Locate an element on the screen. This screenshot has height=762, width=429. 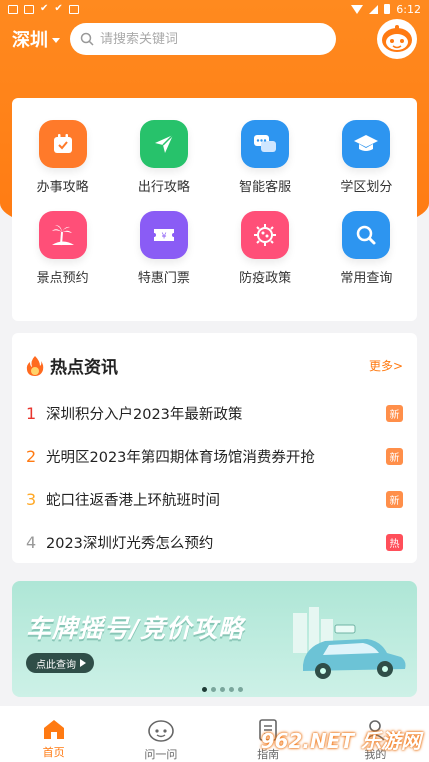
news-title: 深圳积分入户2023年最新政策 is located at coordinates (144, 415).